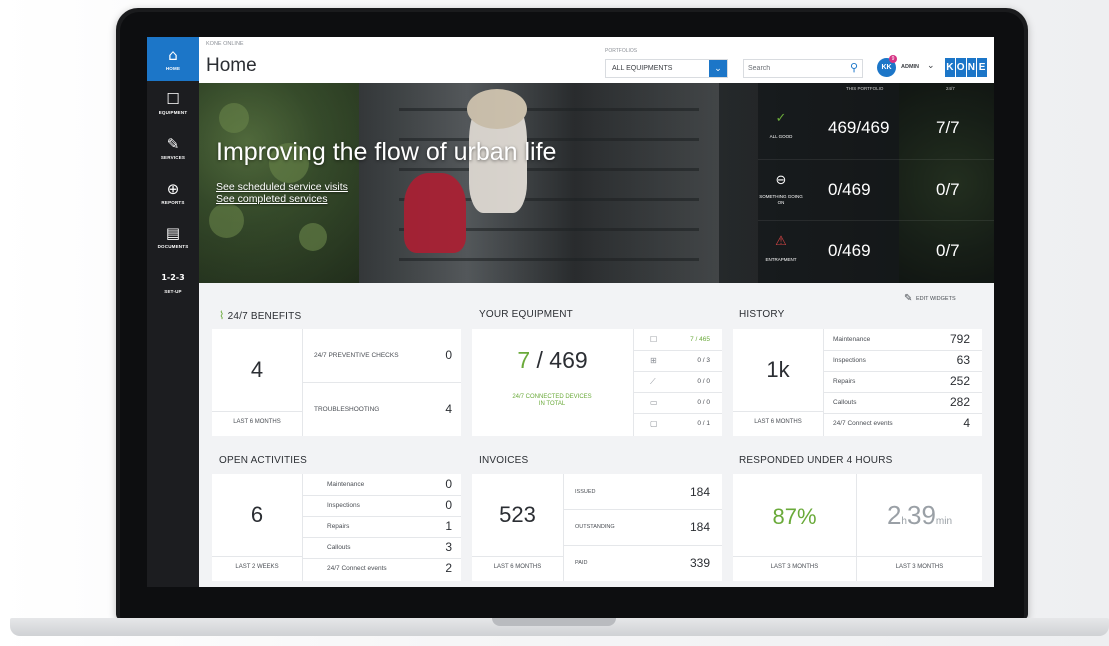  I want to click on check-circle-icon: ✓, so click(781, 118).